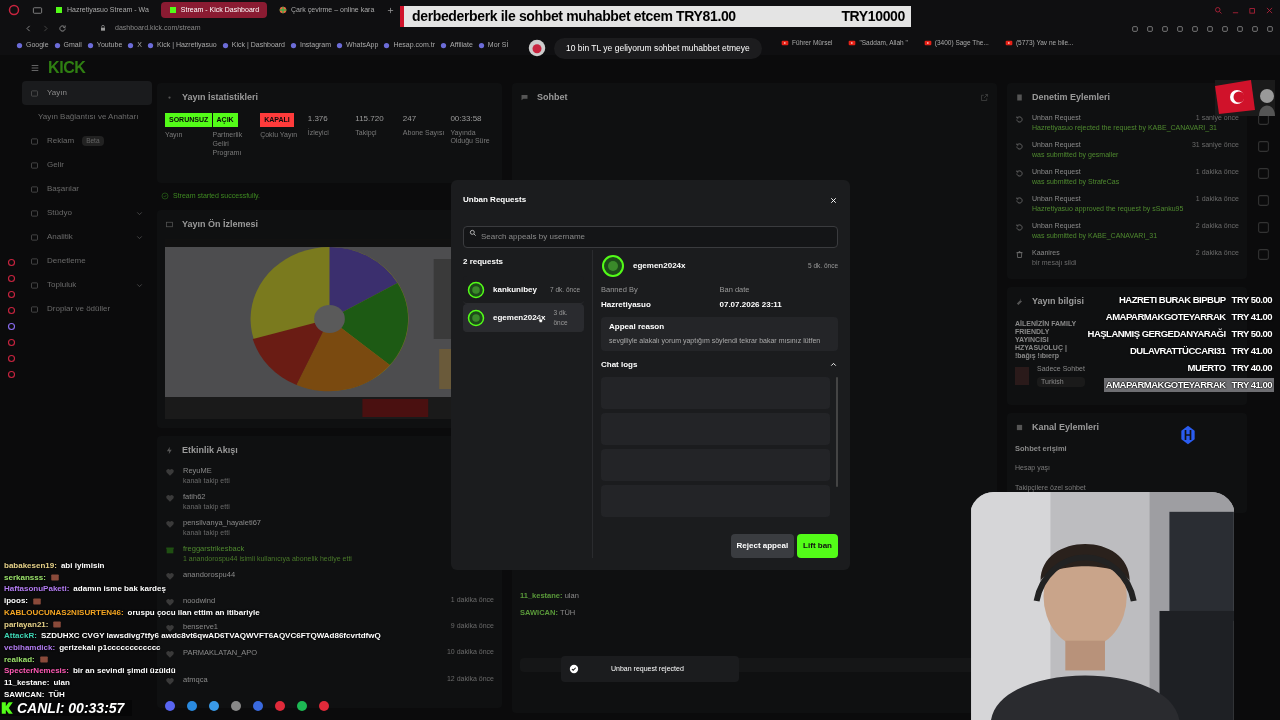  I want to click on chat-message: parlayan21:, so click(33, 624).